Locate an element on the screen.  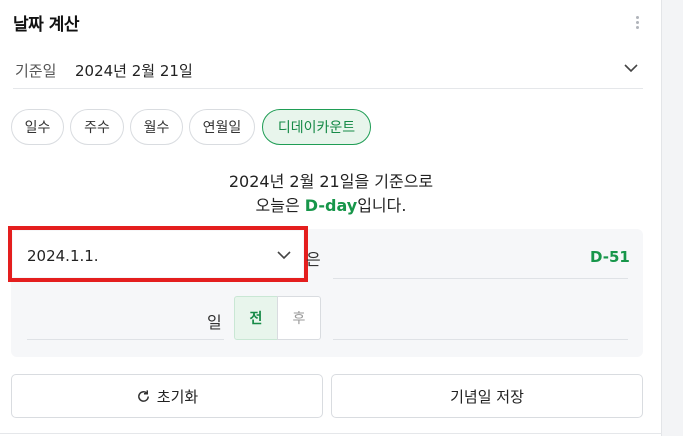
result-underline is located at coordinates (480, 278).